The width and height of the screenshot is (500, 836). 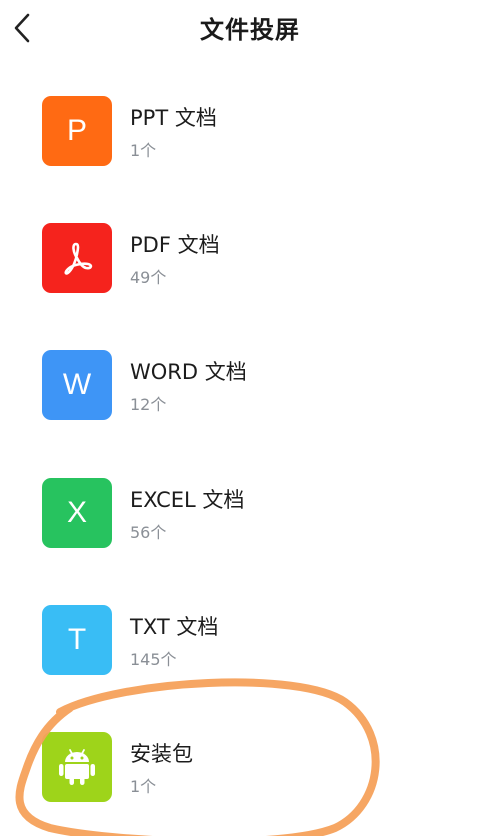 I want to click on item-name: PPT 文档, so click(x=173, y=118).